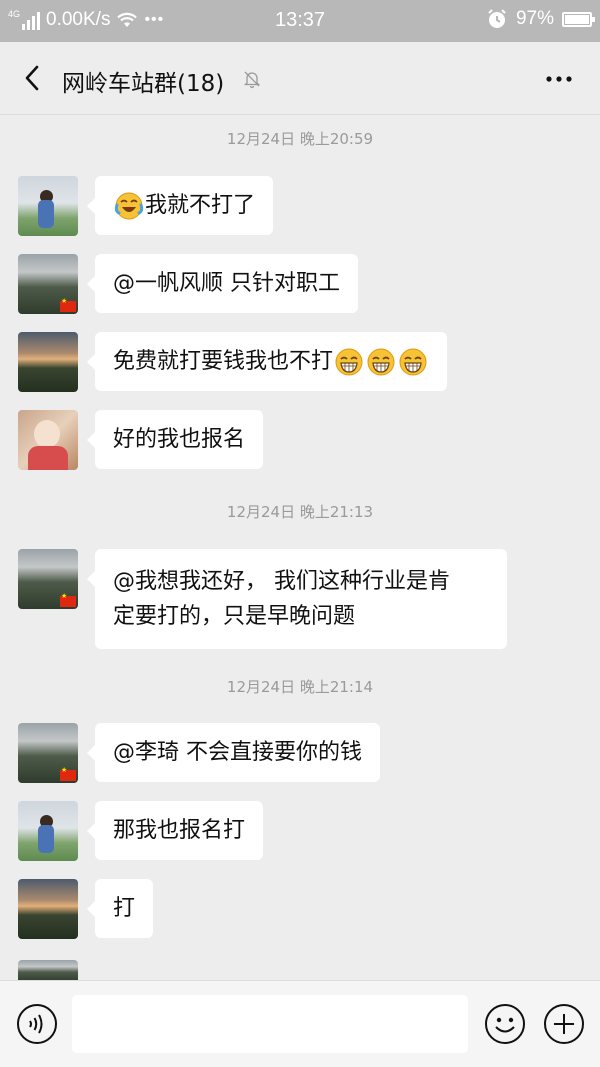 The height and width of the screenshot is (1067, 600). Describe the element at coordinates (143, 84) in the screenshot. I see `chat-title: 网岭车站群(18)` at that location.